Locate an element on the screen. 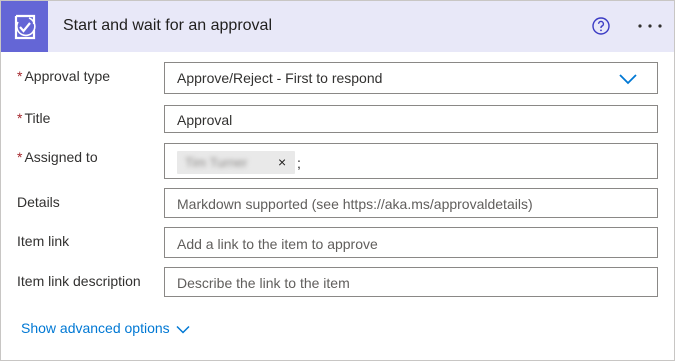 The height and width of the screenshot is (361, 675). item-link-description-placeholder: Describe the link to the item is located at coordinates (263, 283).